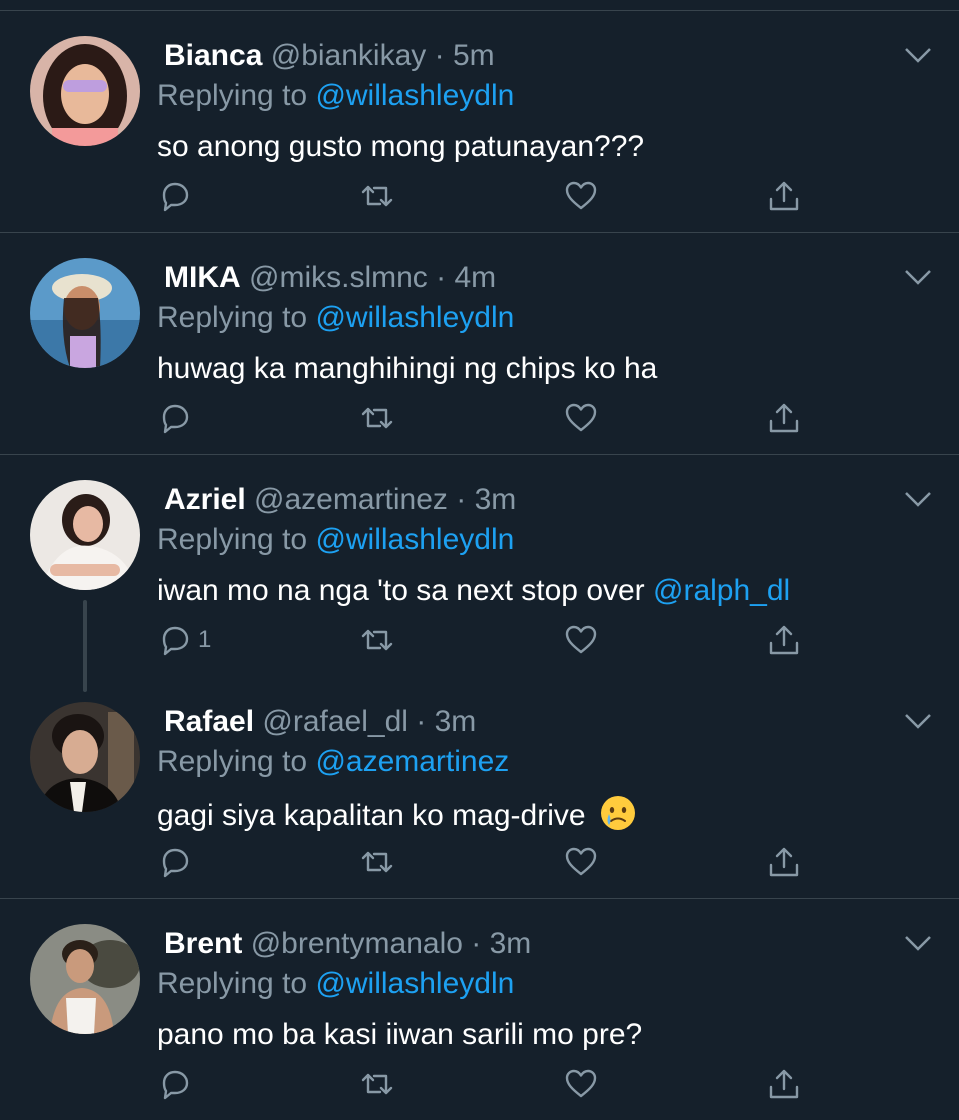 The height and width of the screenshot is (1120, 959). I want to click on tweet-header: MIKA @miks.slmnc · 4m, so click(330, 278).